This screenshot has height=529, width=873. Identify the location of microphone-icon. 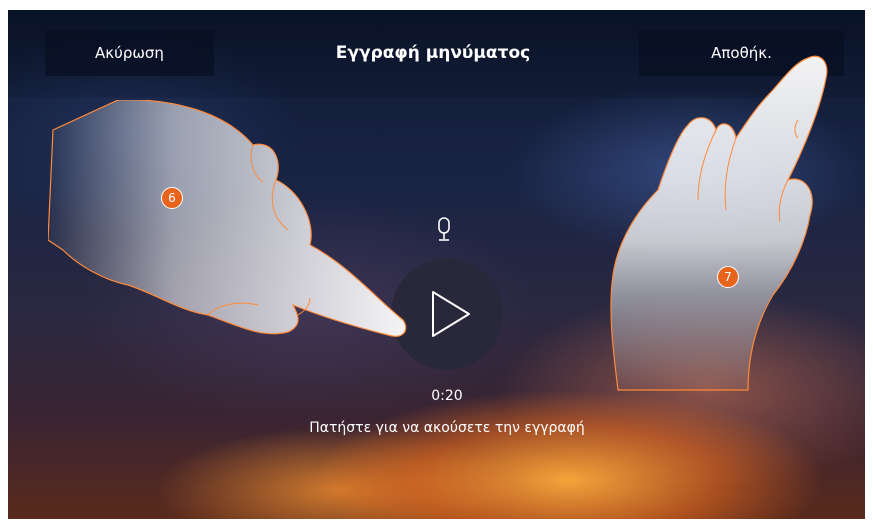
(444, 230).